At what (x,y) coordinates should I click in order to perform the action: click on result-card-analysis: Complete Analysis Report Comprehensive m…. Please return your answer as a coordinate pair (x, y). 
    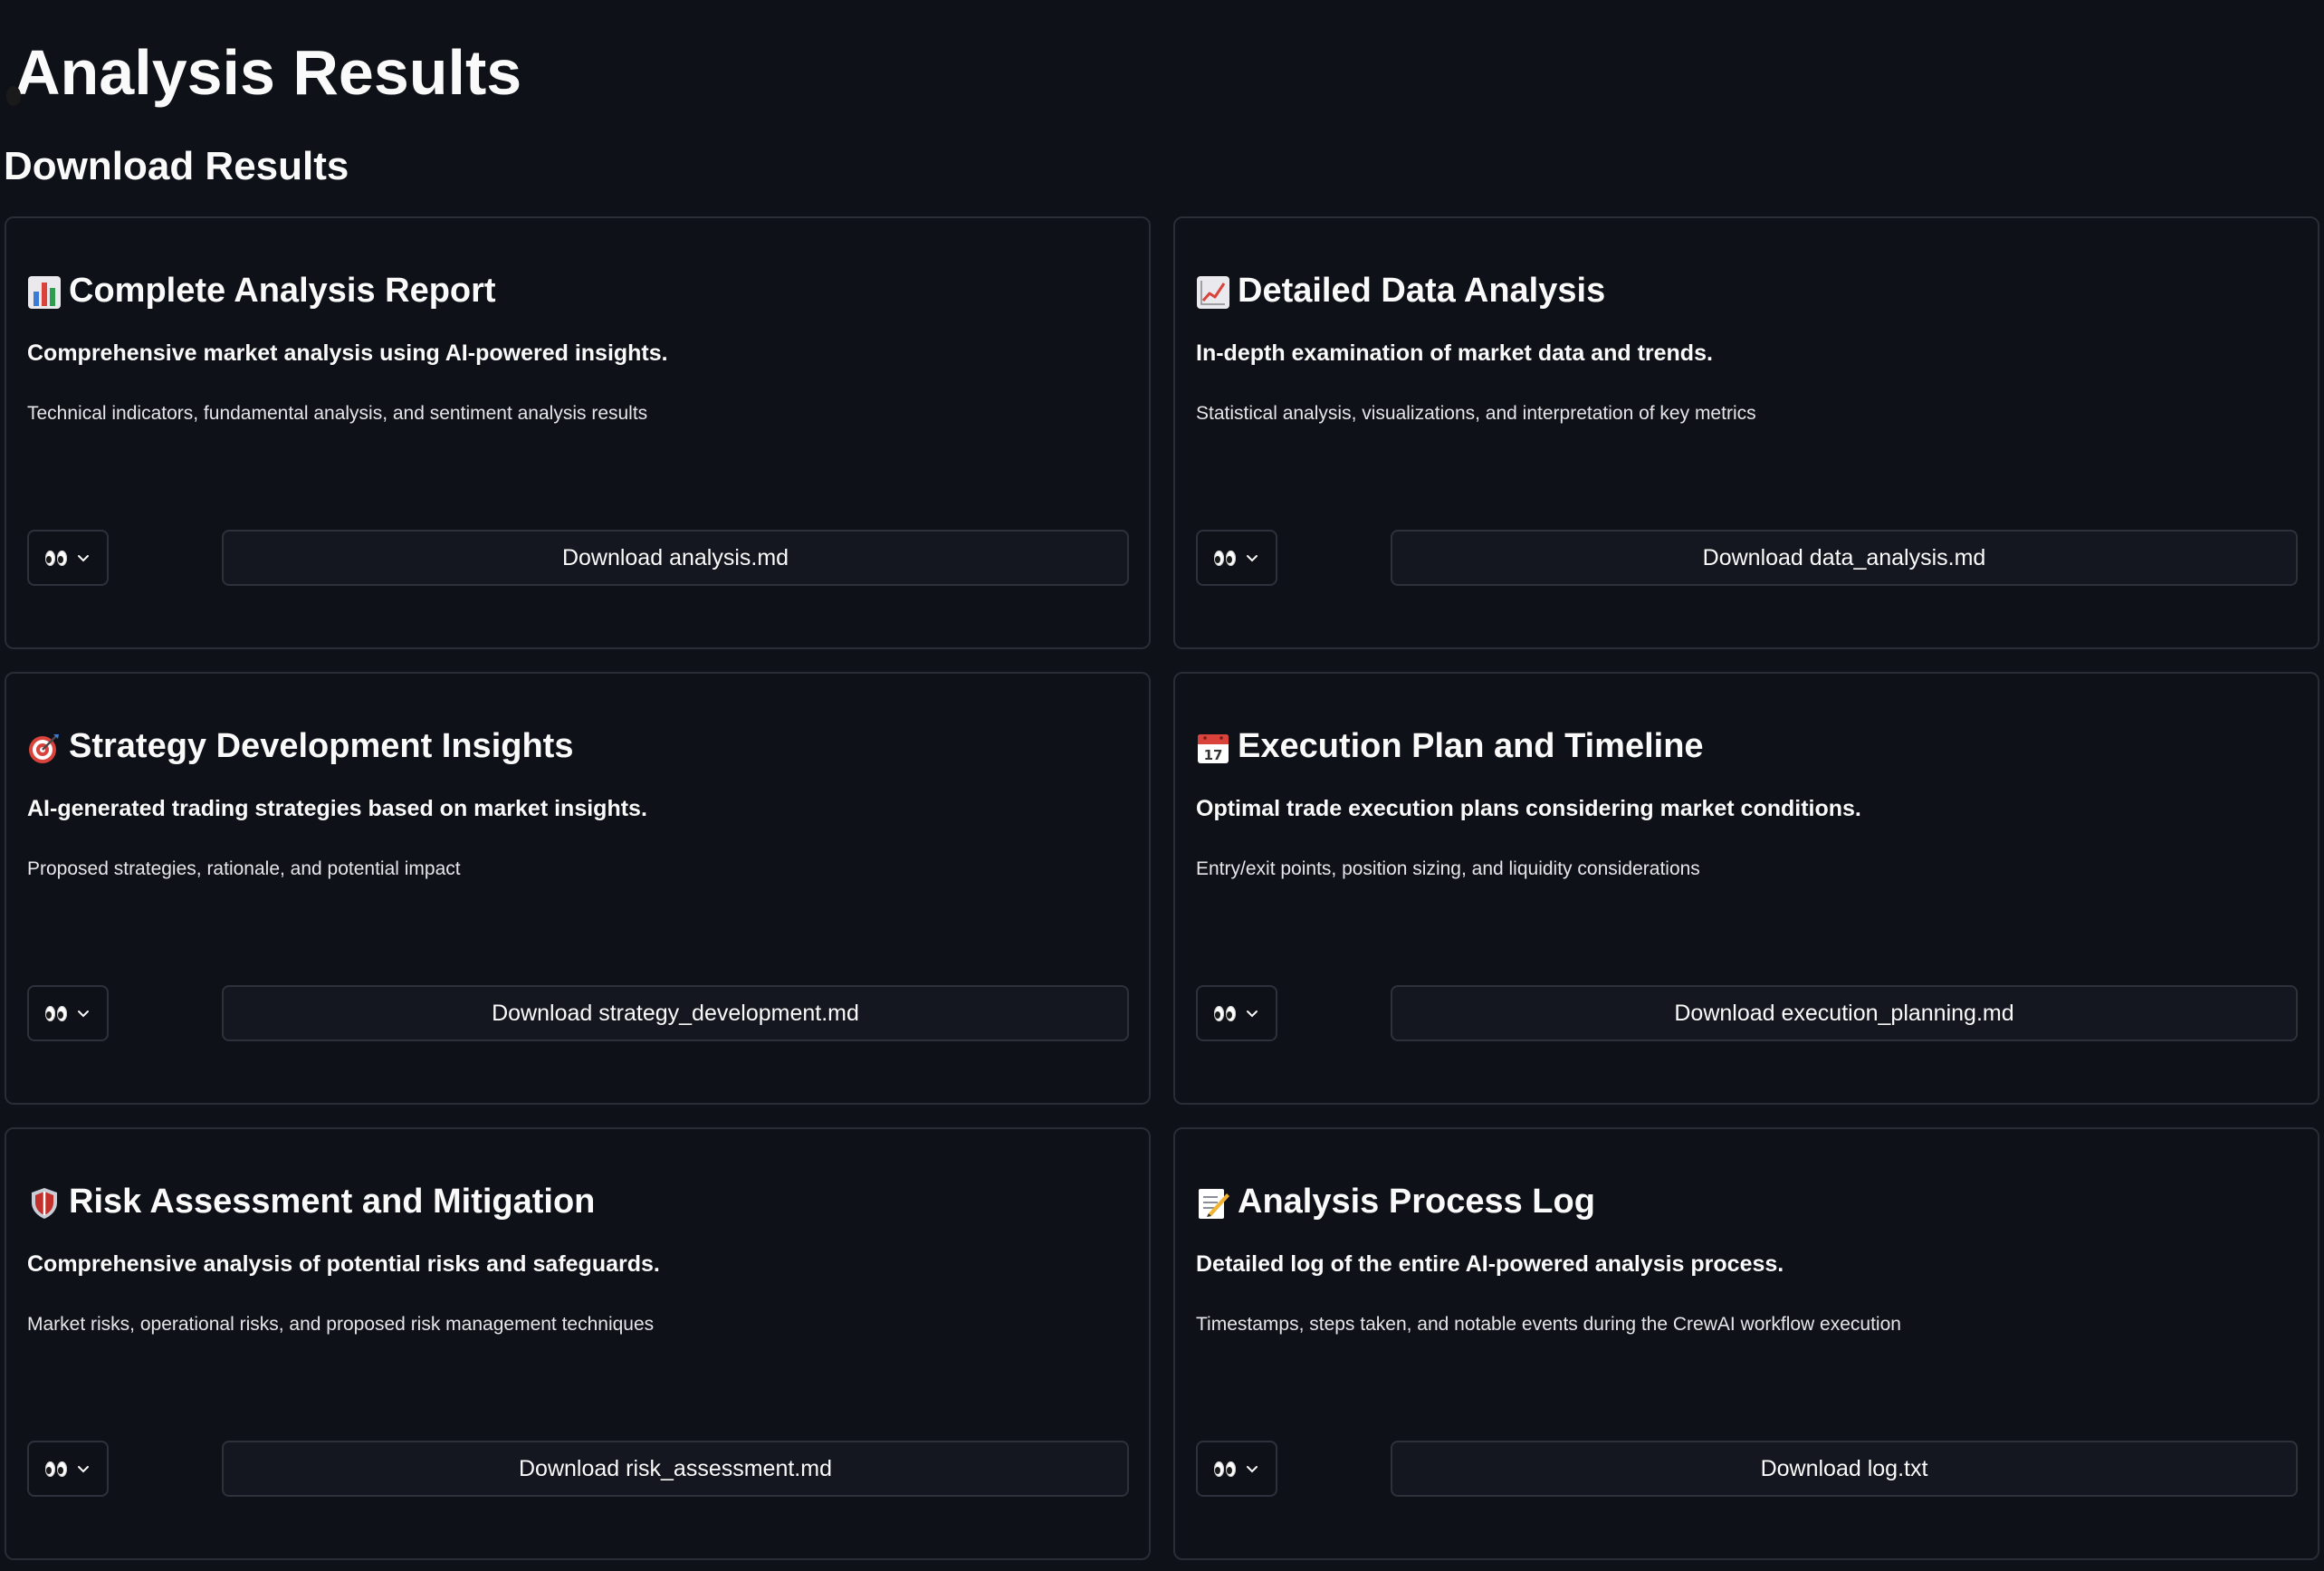
    Looking at the image, I should click on (578, 432).